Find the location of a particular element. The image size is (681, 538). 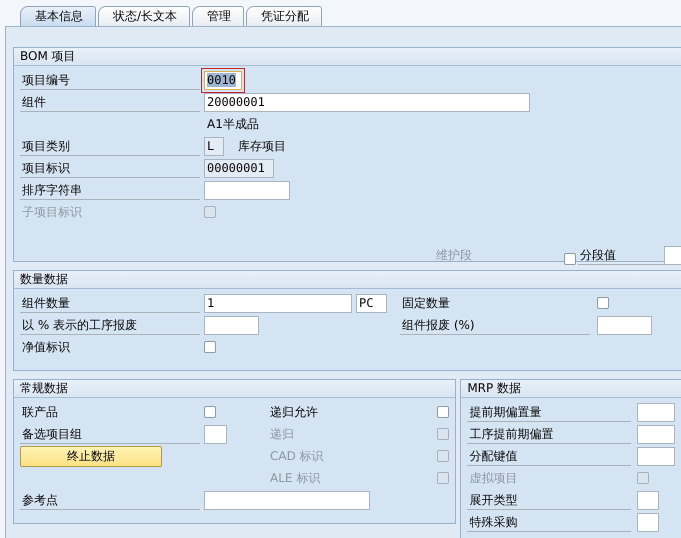

tab: 状态/长文本 is located at coordinates (144, 16).